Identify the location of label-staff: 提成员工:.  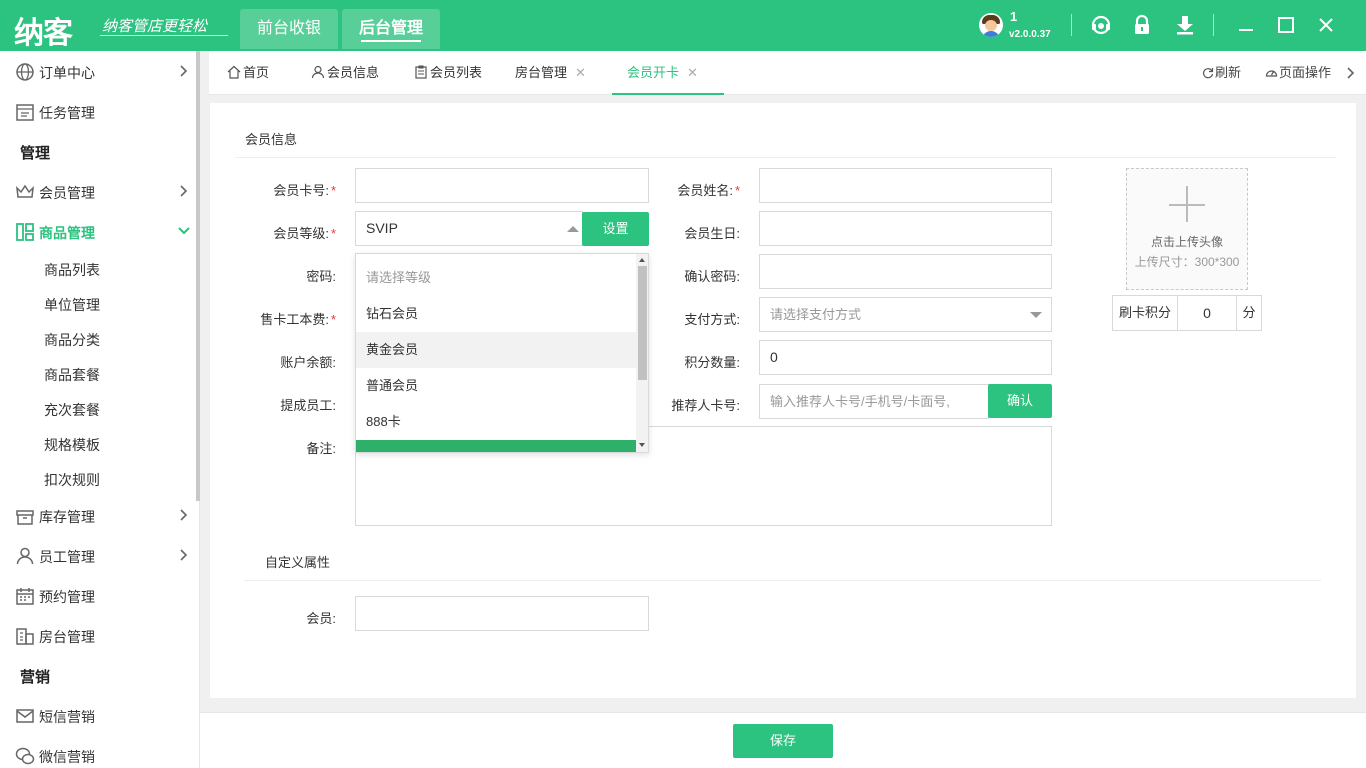
(308, 405).